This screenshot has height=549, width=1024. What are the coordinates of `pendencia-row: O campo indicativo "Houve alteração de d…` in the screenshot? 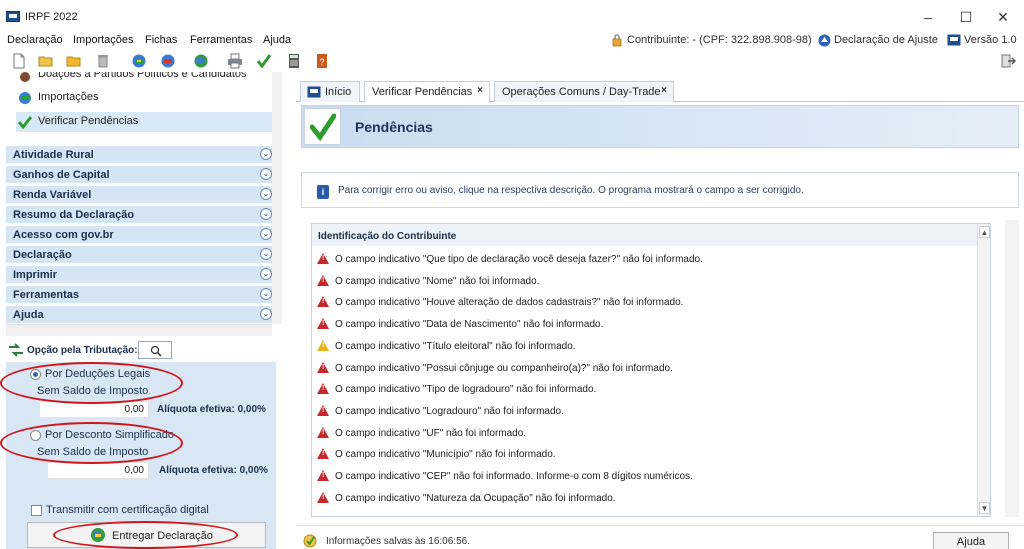 It's located at (645, 301).